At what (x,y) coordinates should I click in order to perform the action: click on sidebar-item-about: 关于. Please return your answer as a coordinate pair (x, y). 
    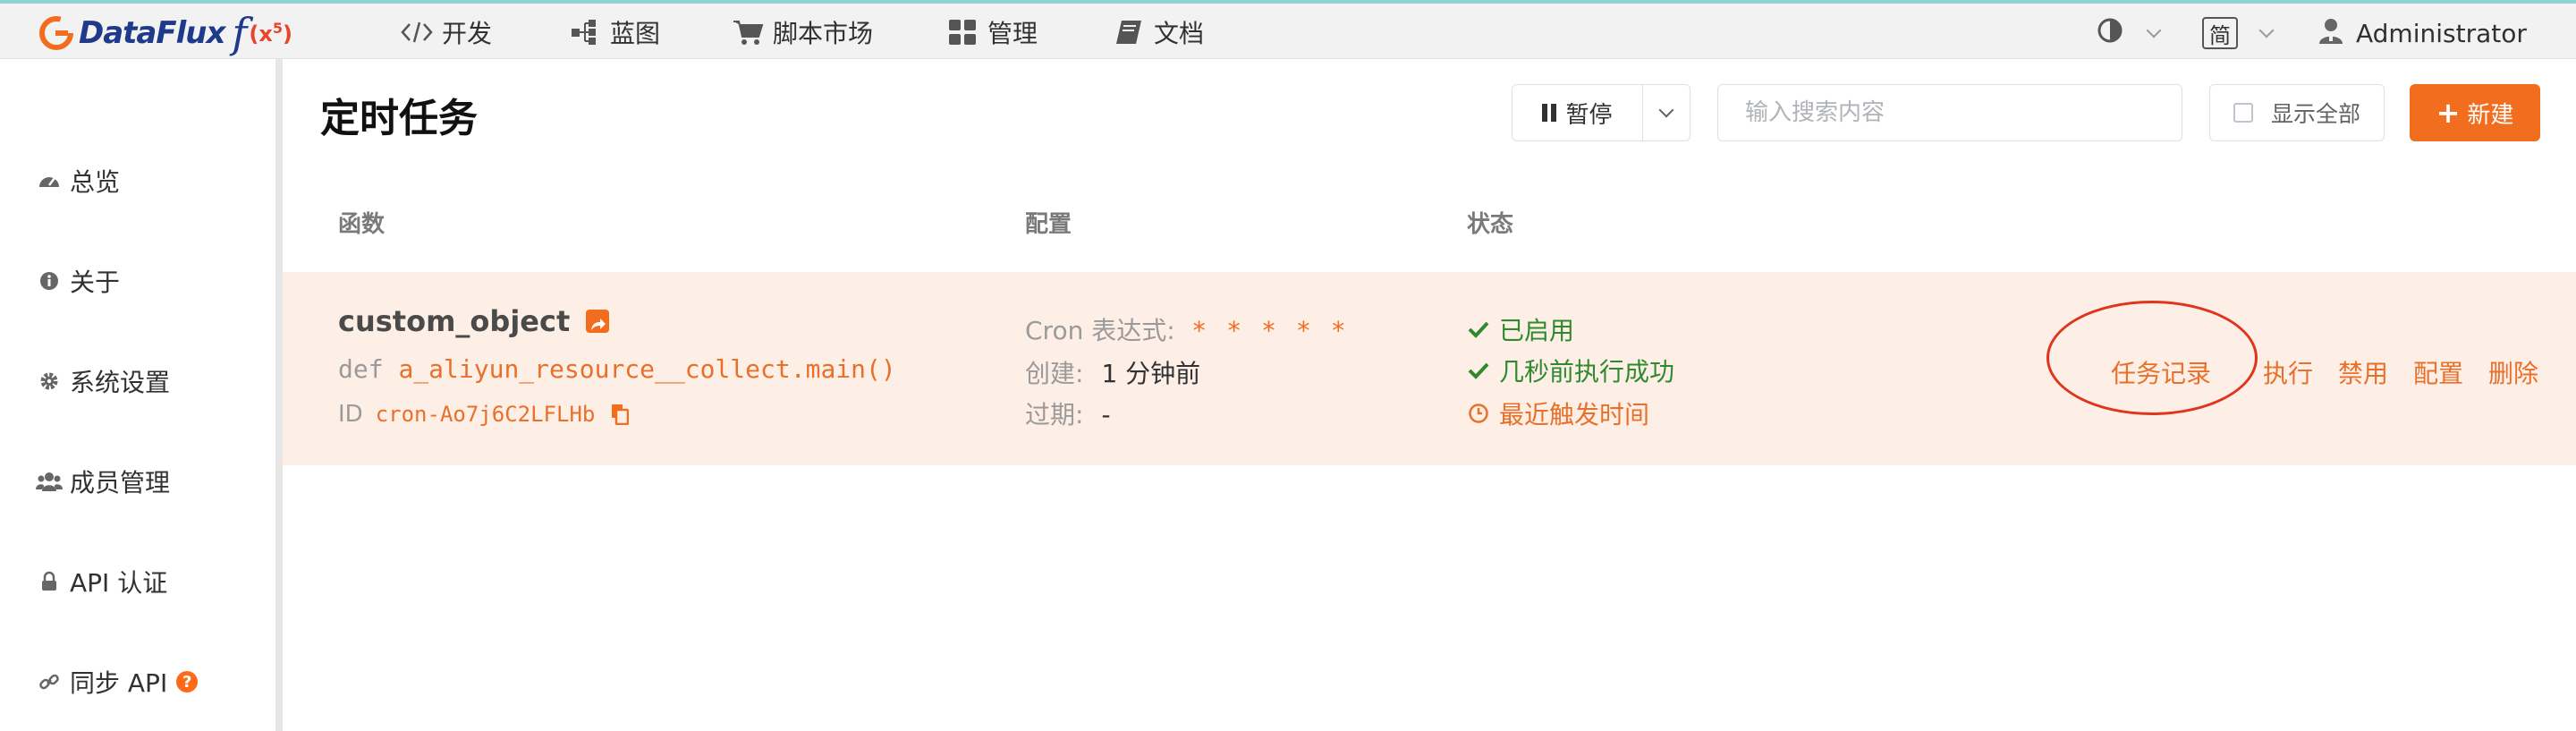
    Looking at the image, I should click on (78, 281).